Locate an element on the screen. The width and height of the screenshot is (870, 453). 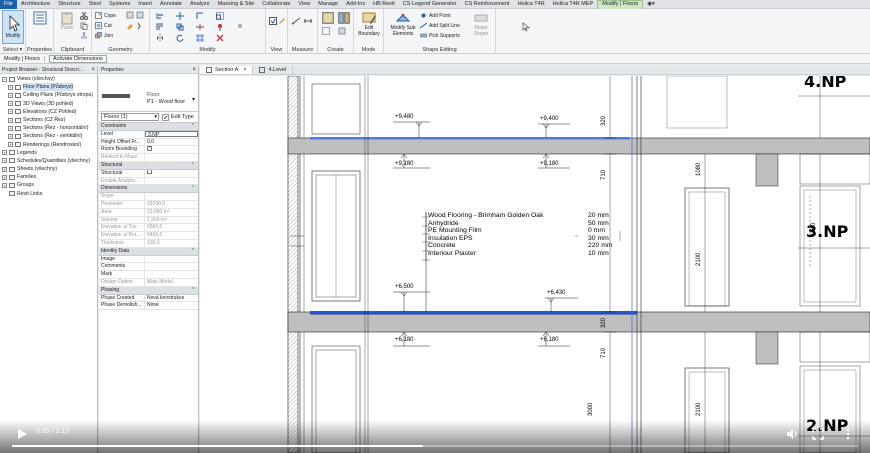
add-point-button: Add Point is located at coordinates (435, 15).